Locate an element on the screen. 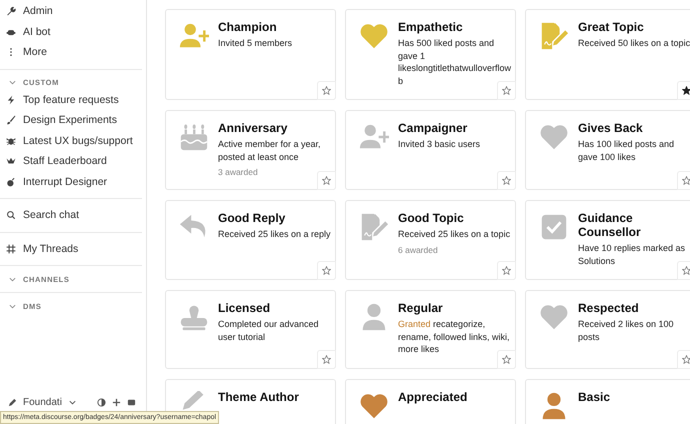  badge-card: Great Topic Received 50 likes on a topic is located at coordinates (607, 54).